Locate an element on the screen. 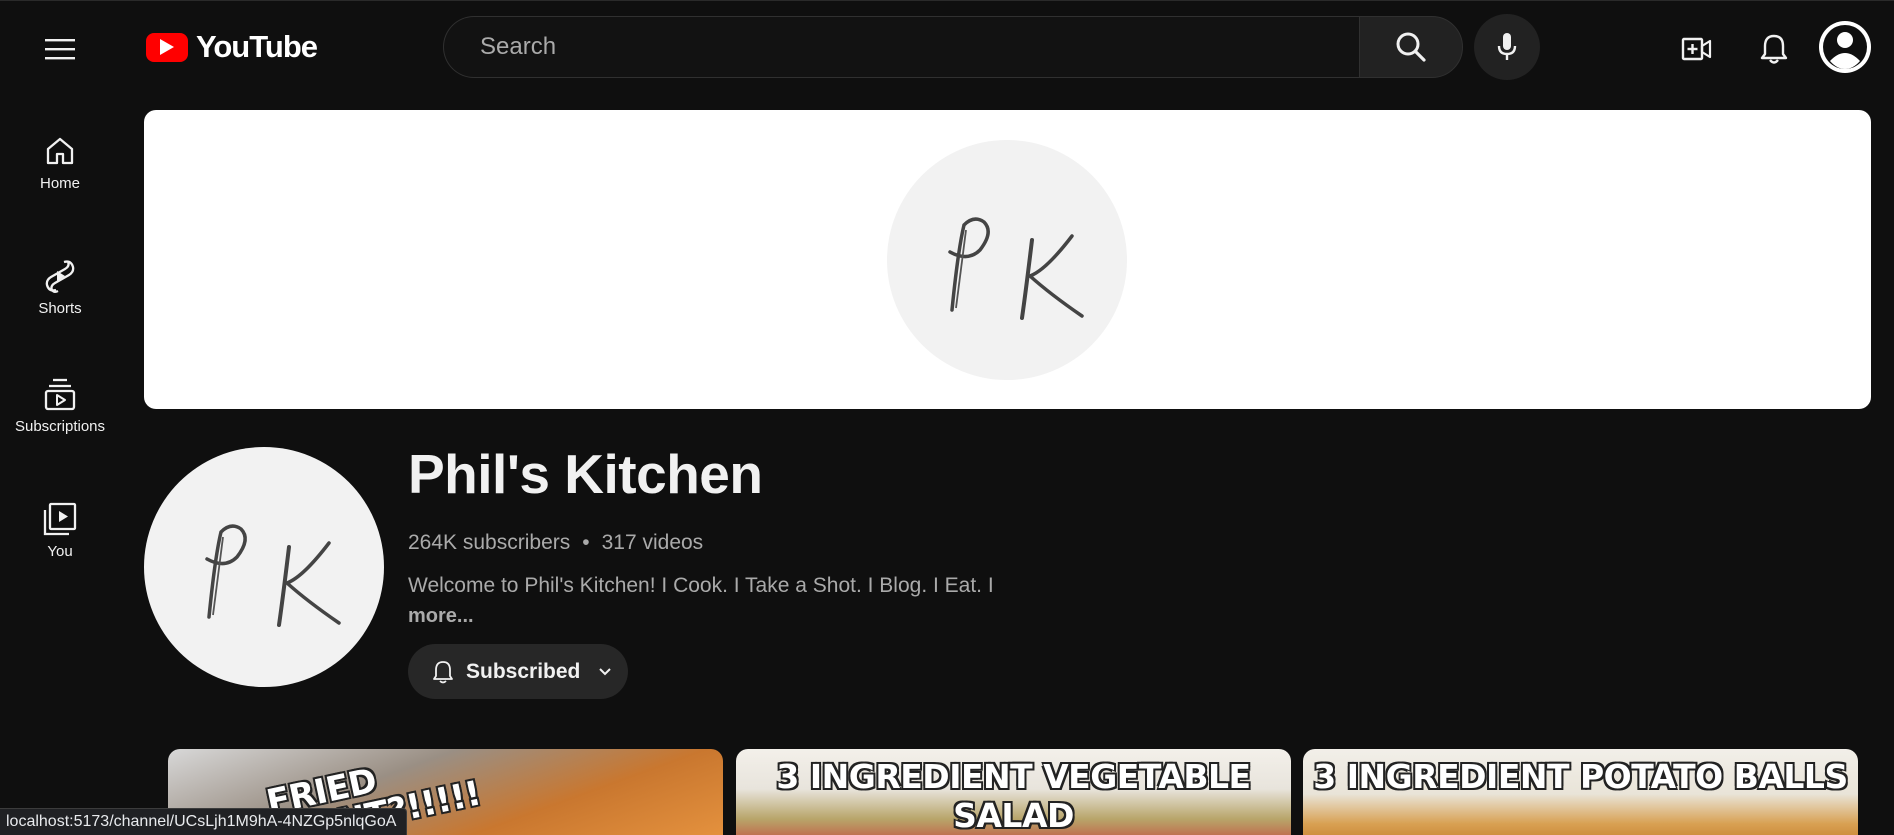 This screenshot has height=835, width=1894. create-video-button is located at coordinates (1697, 49).